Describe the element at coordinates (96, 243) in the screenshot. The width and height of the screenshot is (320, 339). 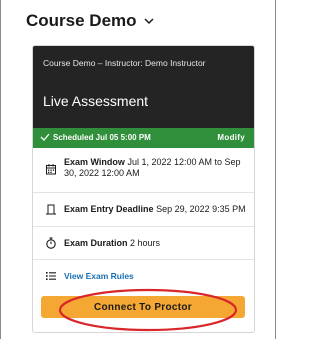
I see `exam-duration-label: Exam Duration` at that location.